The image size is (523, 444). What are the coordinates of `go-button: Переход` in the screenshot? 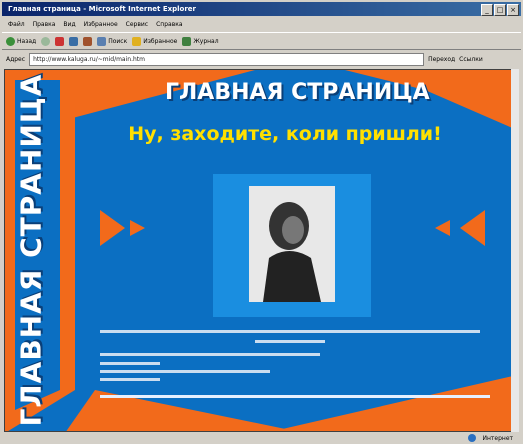 It's located at (441, 59).